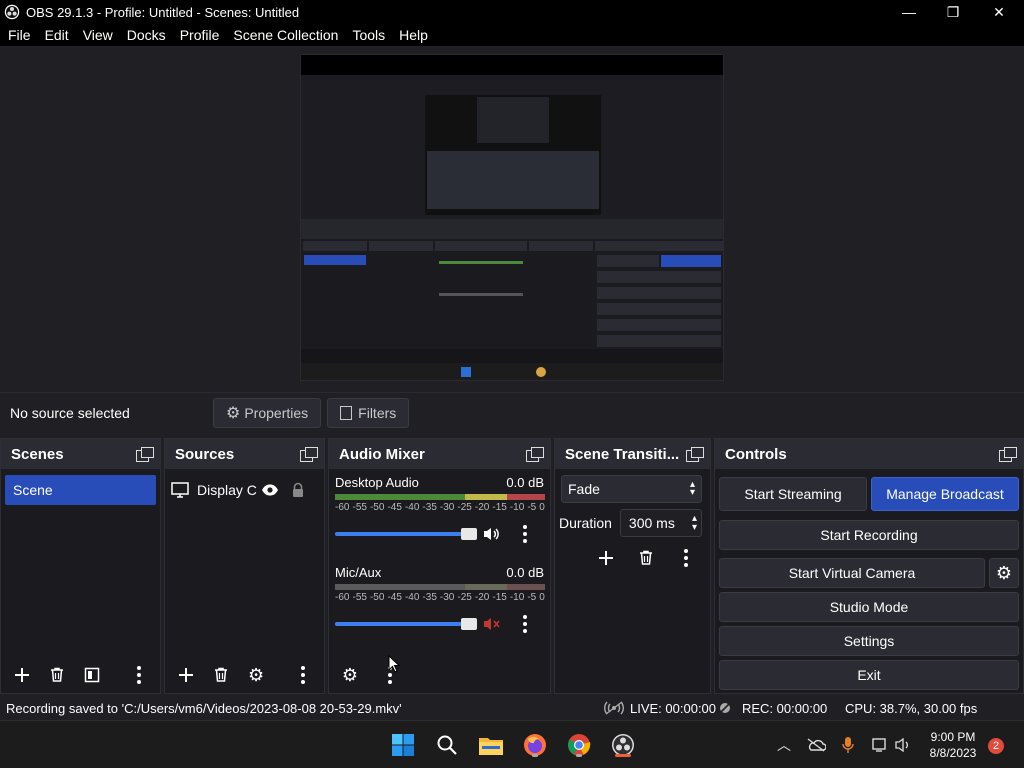 This screenshot has height=768, width=1024. What do you see at coordinates (869, 675) in the screenshot?
I see `exit-button: Exit` at bounding box center [869, 675].